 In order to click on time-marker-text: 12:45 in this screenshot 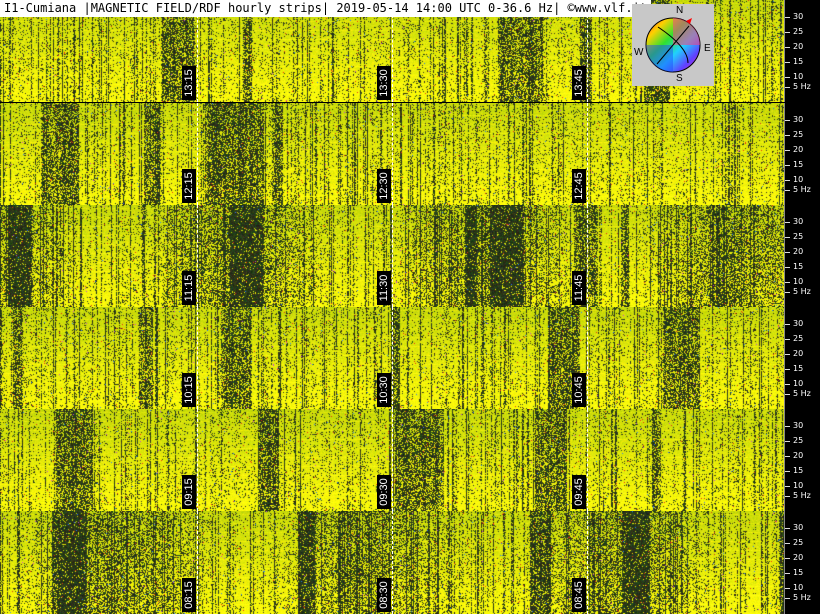, I will do `click(579, 186)`.